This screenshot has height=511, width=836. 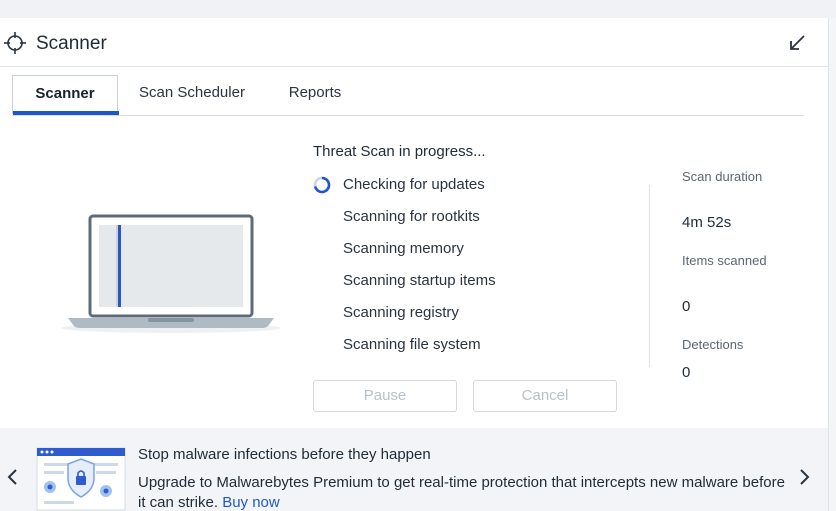 What do you see at coordinates (832, 264) in the screenshot?
I see `window-edge` at bounding box center [832, 264].